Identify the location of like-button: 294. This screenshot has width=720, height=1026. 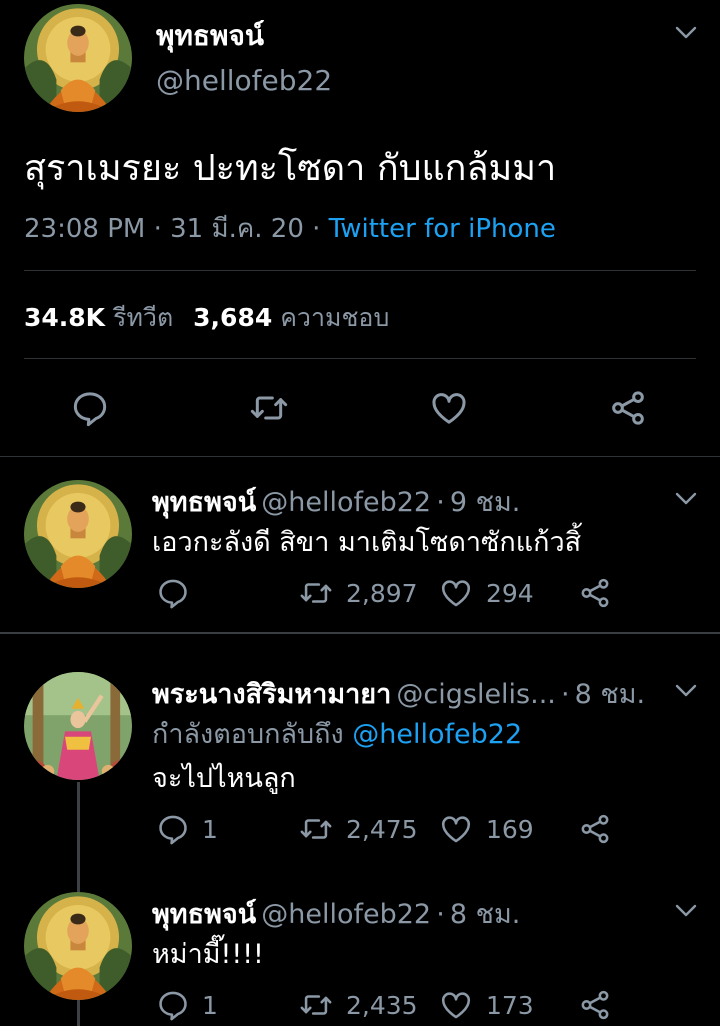
(486, 593).